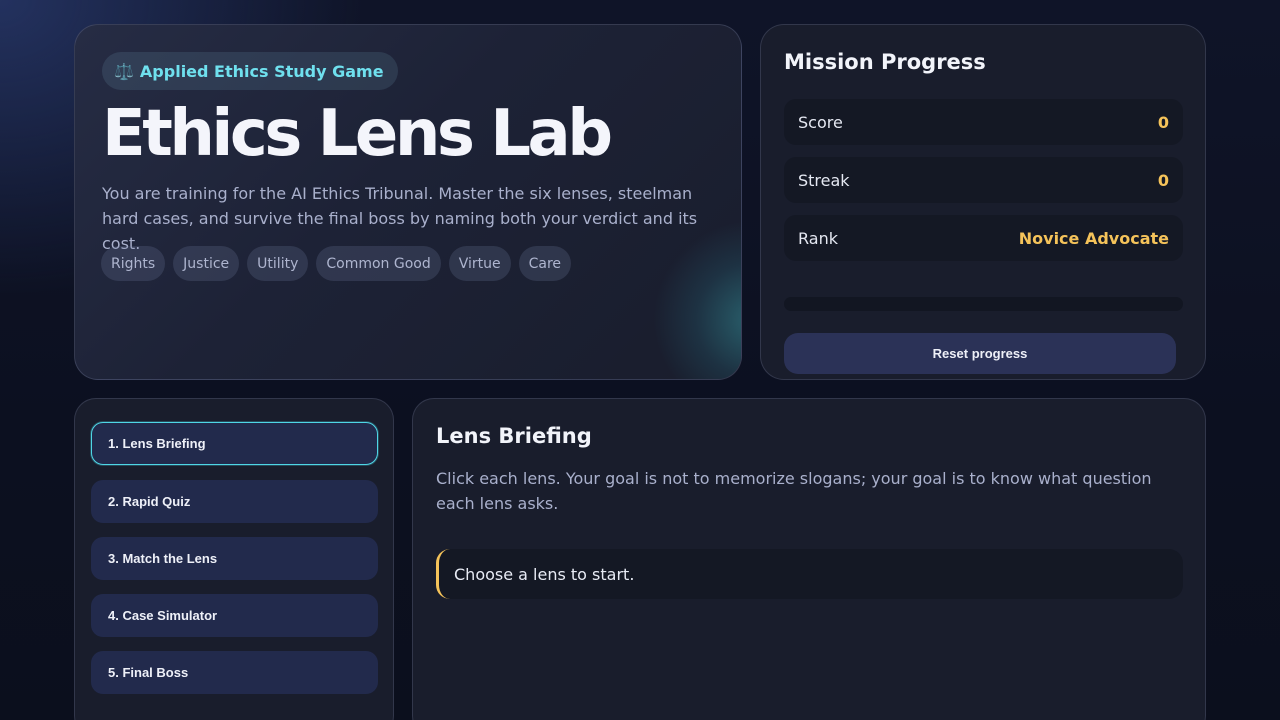  Describe the element at coordinates (1093, 238) in the screenshot. I see `rank-value: Novice Advocate` at that location.